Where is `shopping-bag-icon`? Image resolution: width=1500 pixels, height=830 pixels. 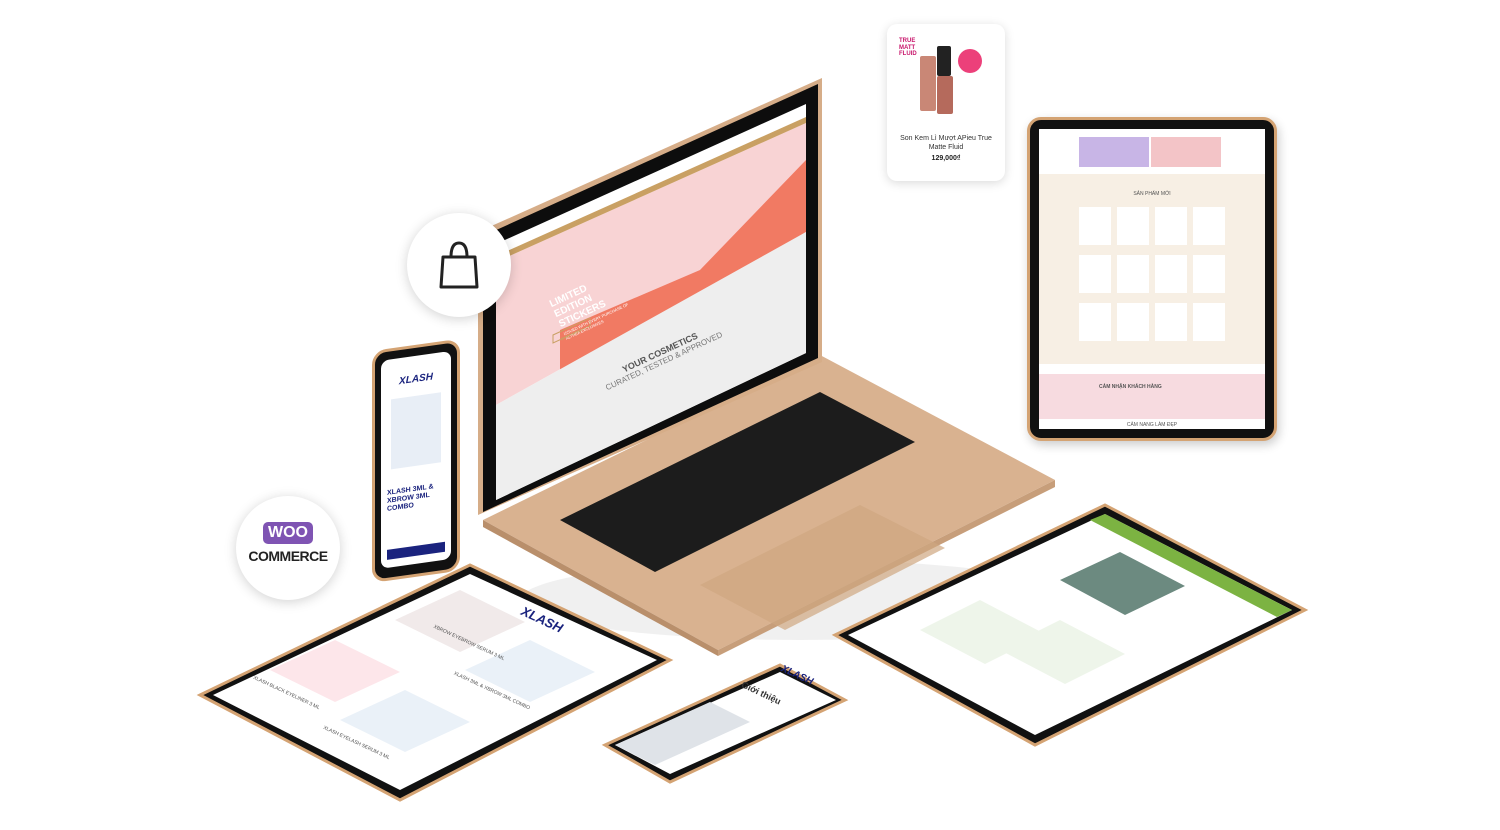 shopping-bag-icon is located at coordinates (459, 265).